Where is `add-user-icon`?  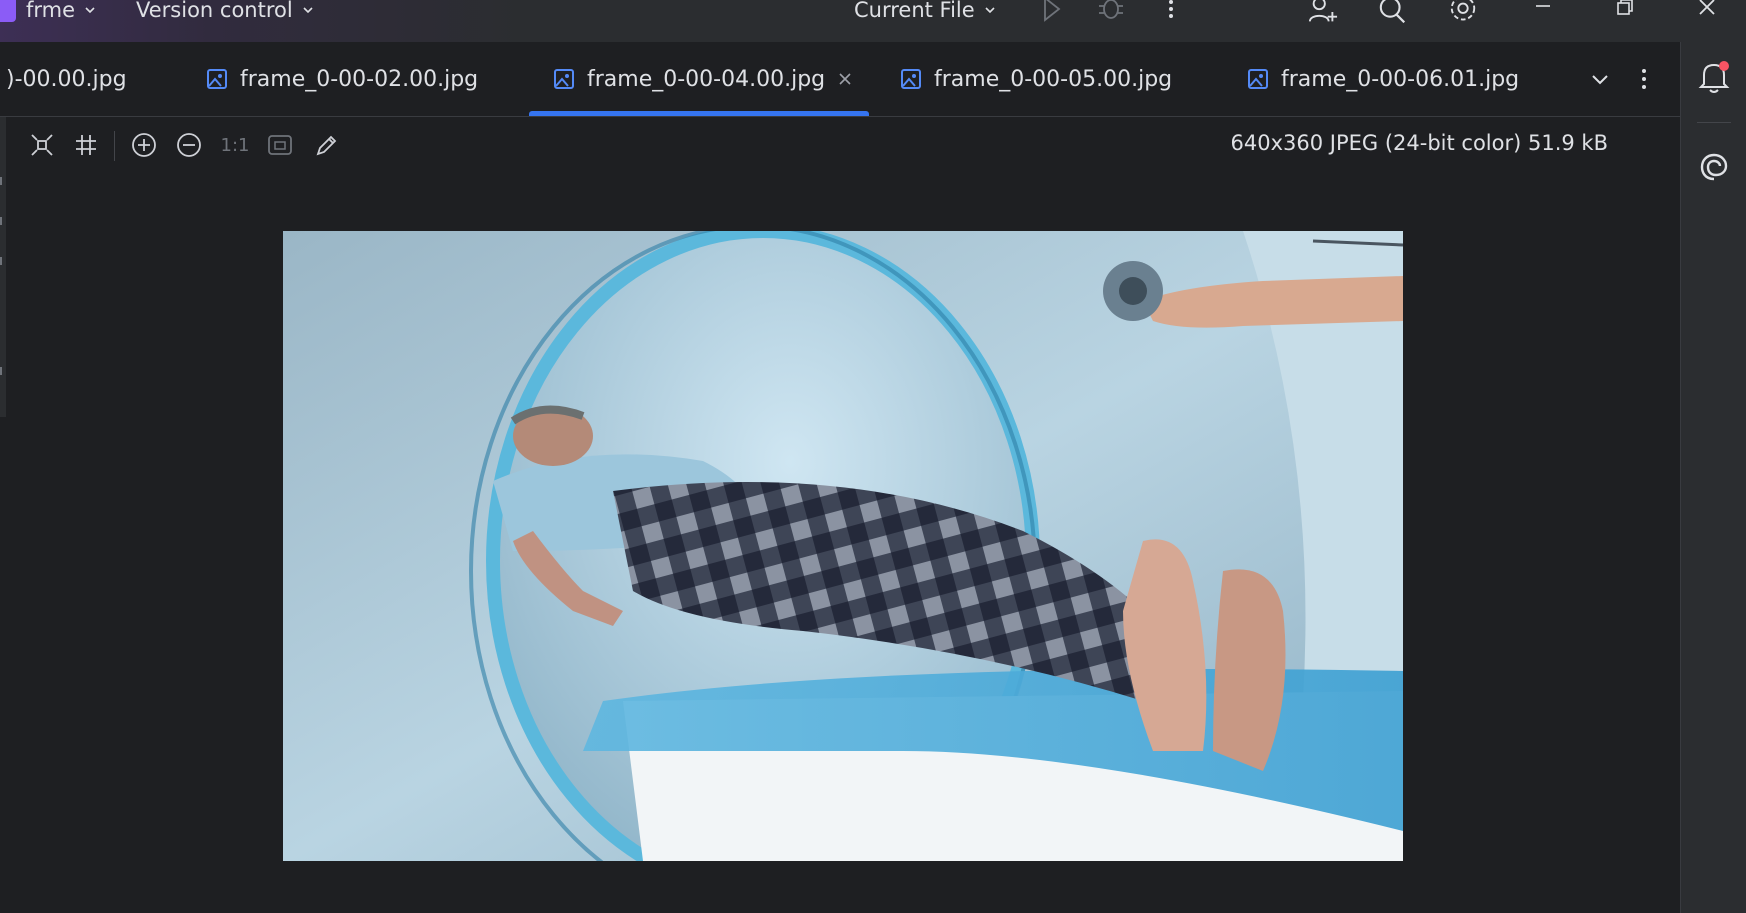 add-user-icon is located at coordinates (1323, 11).